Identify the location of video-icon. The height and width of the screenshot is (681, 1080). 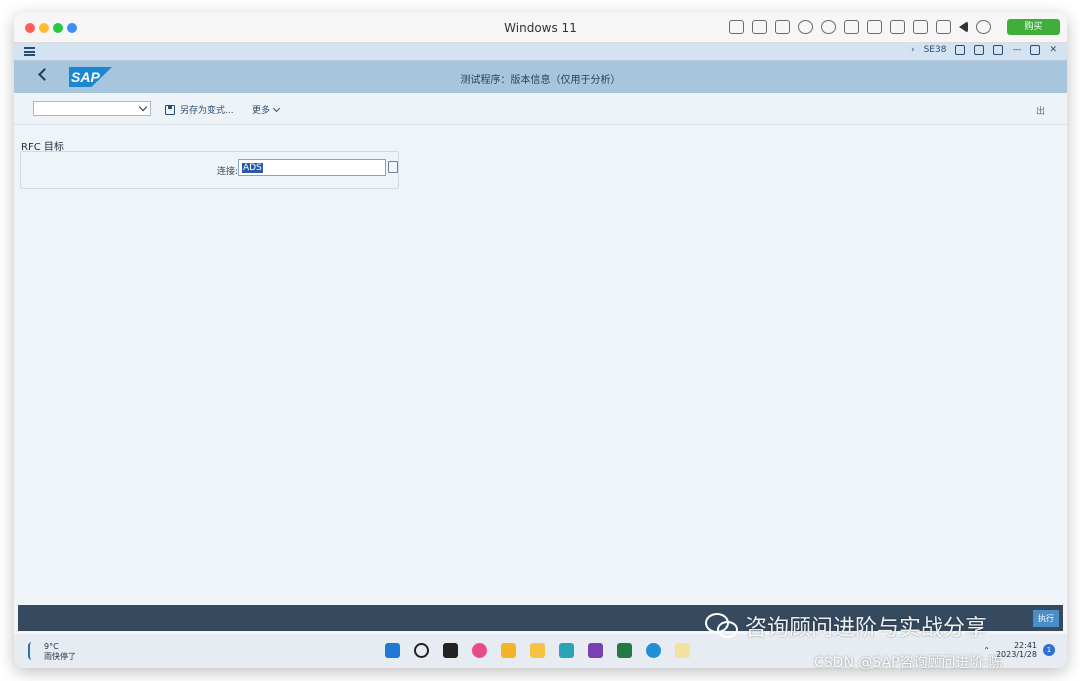
(920, 27).